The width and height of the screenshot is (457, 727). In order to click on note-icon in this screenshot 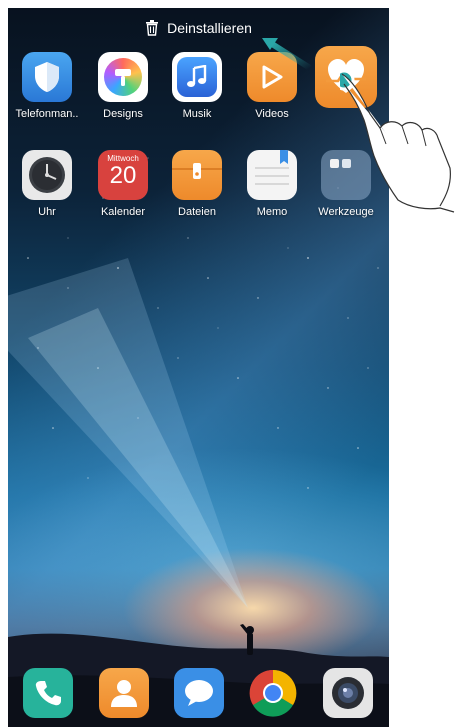, I will do `click(272, 175)`.